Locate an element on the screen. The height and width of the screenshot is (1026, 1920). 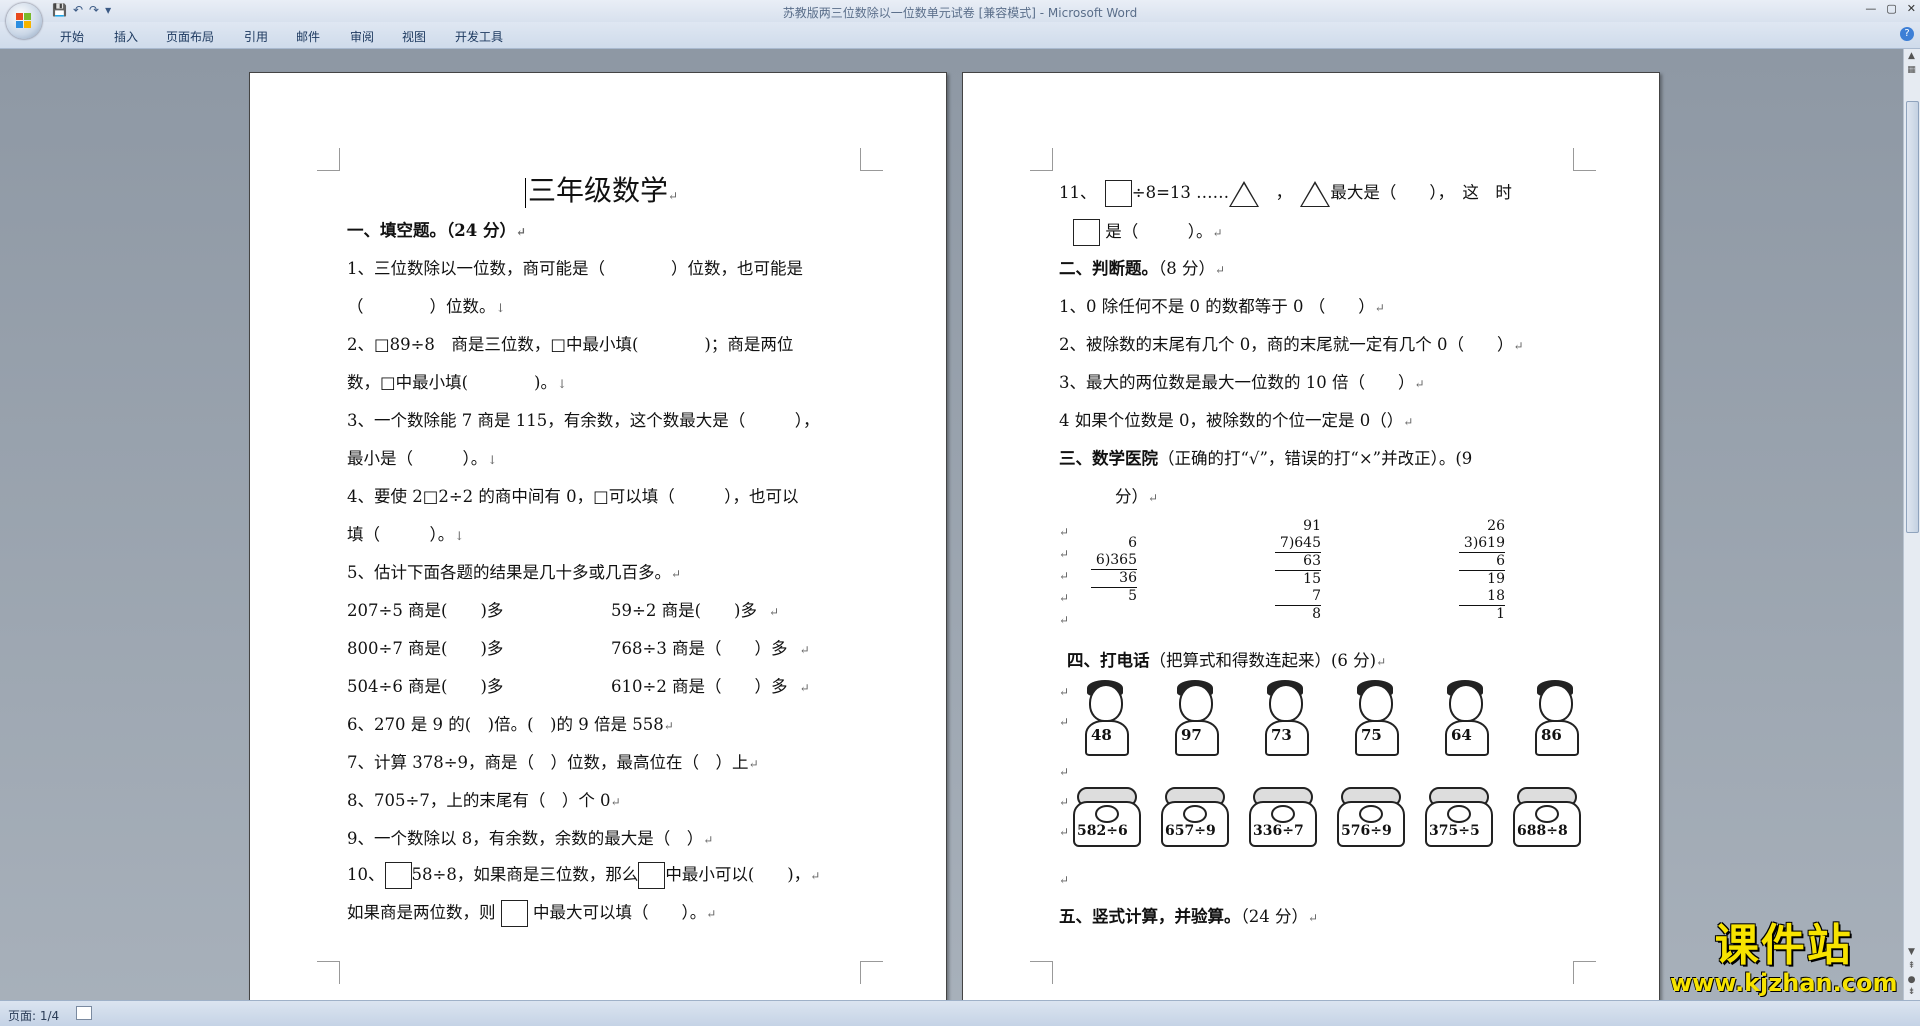
phone-expression: 375÷5 is located at coordinates (1454, 831).